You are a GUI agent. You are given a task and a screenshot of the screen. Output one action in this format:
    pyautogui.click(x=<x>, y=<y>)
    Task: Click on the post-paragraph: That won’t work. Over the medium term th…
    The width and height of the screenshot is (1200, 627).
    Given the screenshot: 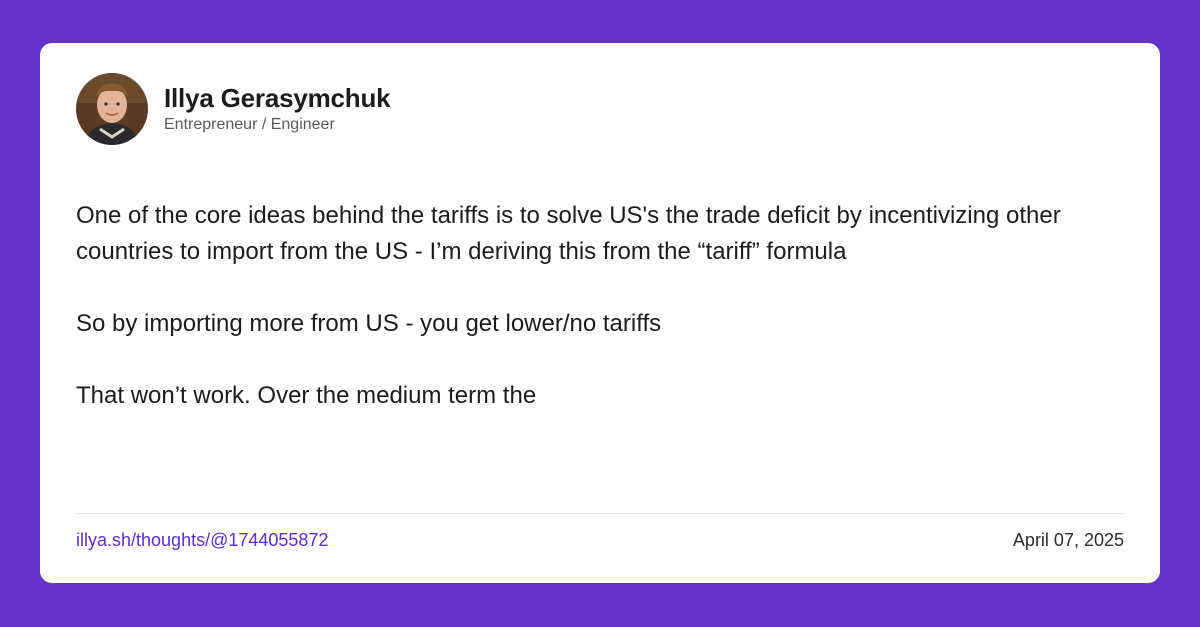 What is the action you would take?
    pyautogui.click(x=306, y=395)
    